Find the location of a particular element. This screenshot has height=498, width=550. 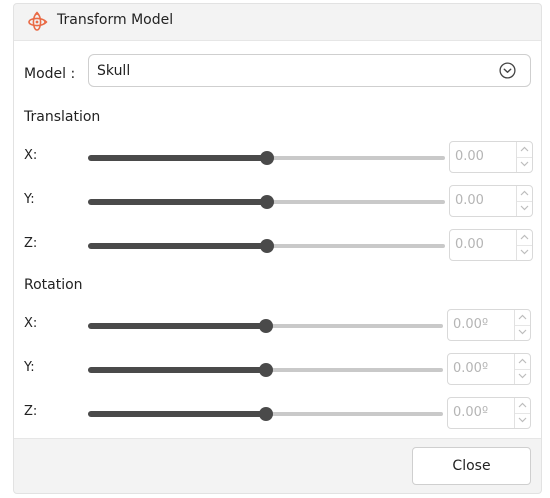

rotation-z-label: Z: is located at coordinates (31, 411).